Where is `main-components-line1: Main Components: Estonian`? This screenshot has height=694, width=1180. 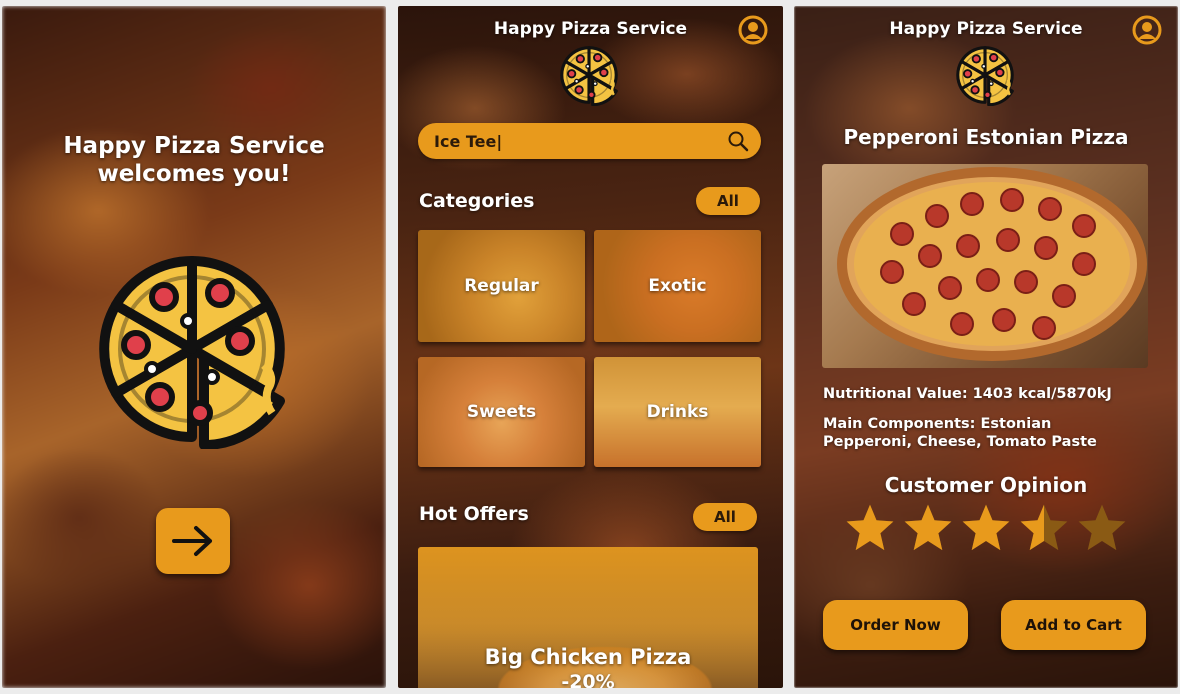 main-components-line1: Main Components: Estonian is located at coordinates (937, 424).